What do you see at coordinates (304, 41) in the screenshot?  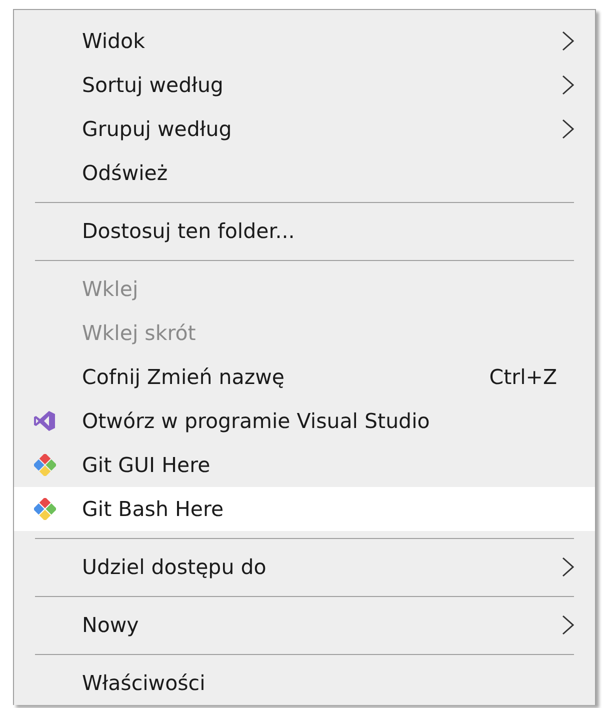 I see `menu-item: Widok` at bounding box center [304, 41].